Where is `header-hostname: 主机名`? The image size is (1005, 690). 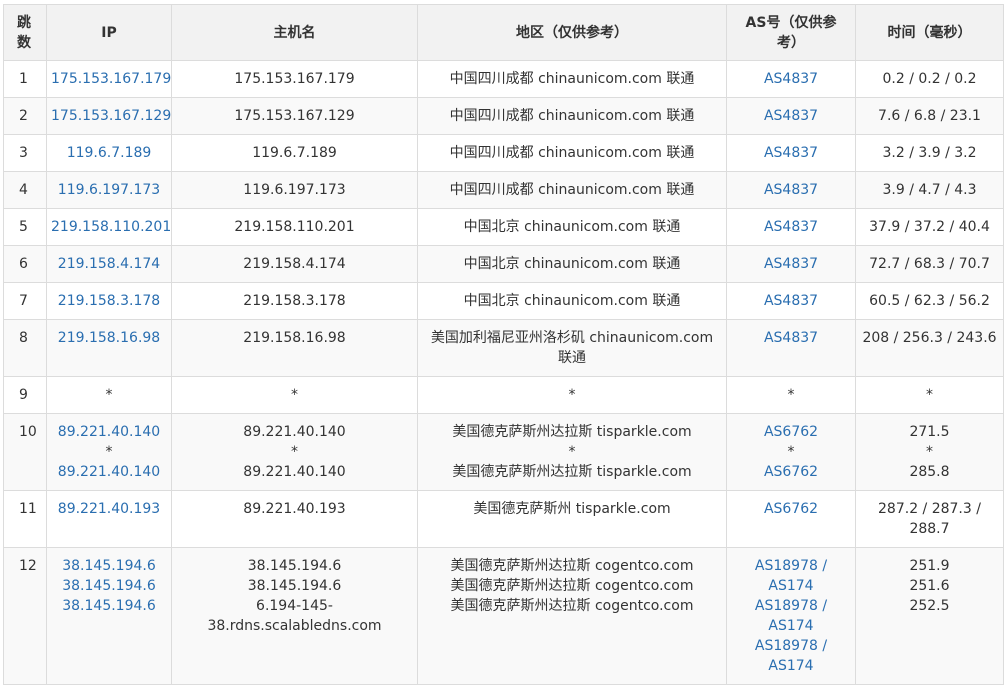
header-hostname: 主机名 is located at coordinates (294, 32).